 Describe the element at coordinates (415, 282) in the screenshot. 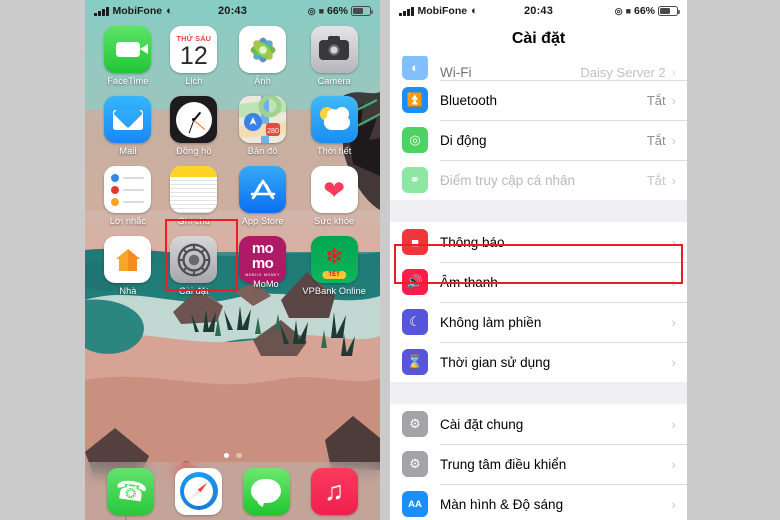

I see `sound-icon: 🔊` at that location.